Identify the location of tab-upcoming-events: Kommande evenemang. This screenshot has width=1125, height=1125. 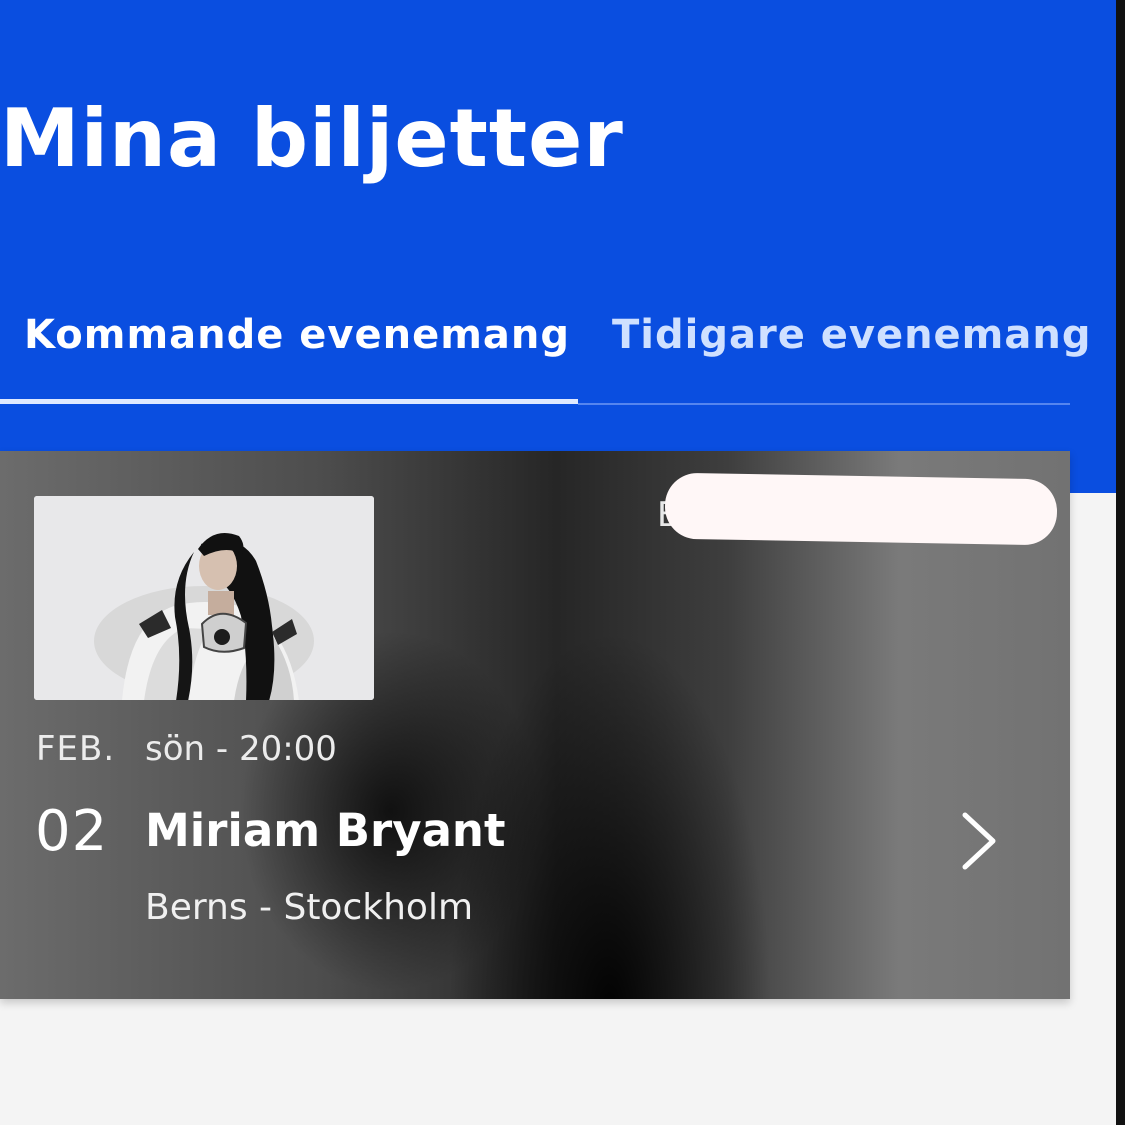
(297, 335).